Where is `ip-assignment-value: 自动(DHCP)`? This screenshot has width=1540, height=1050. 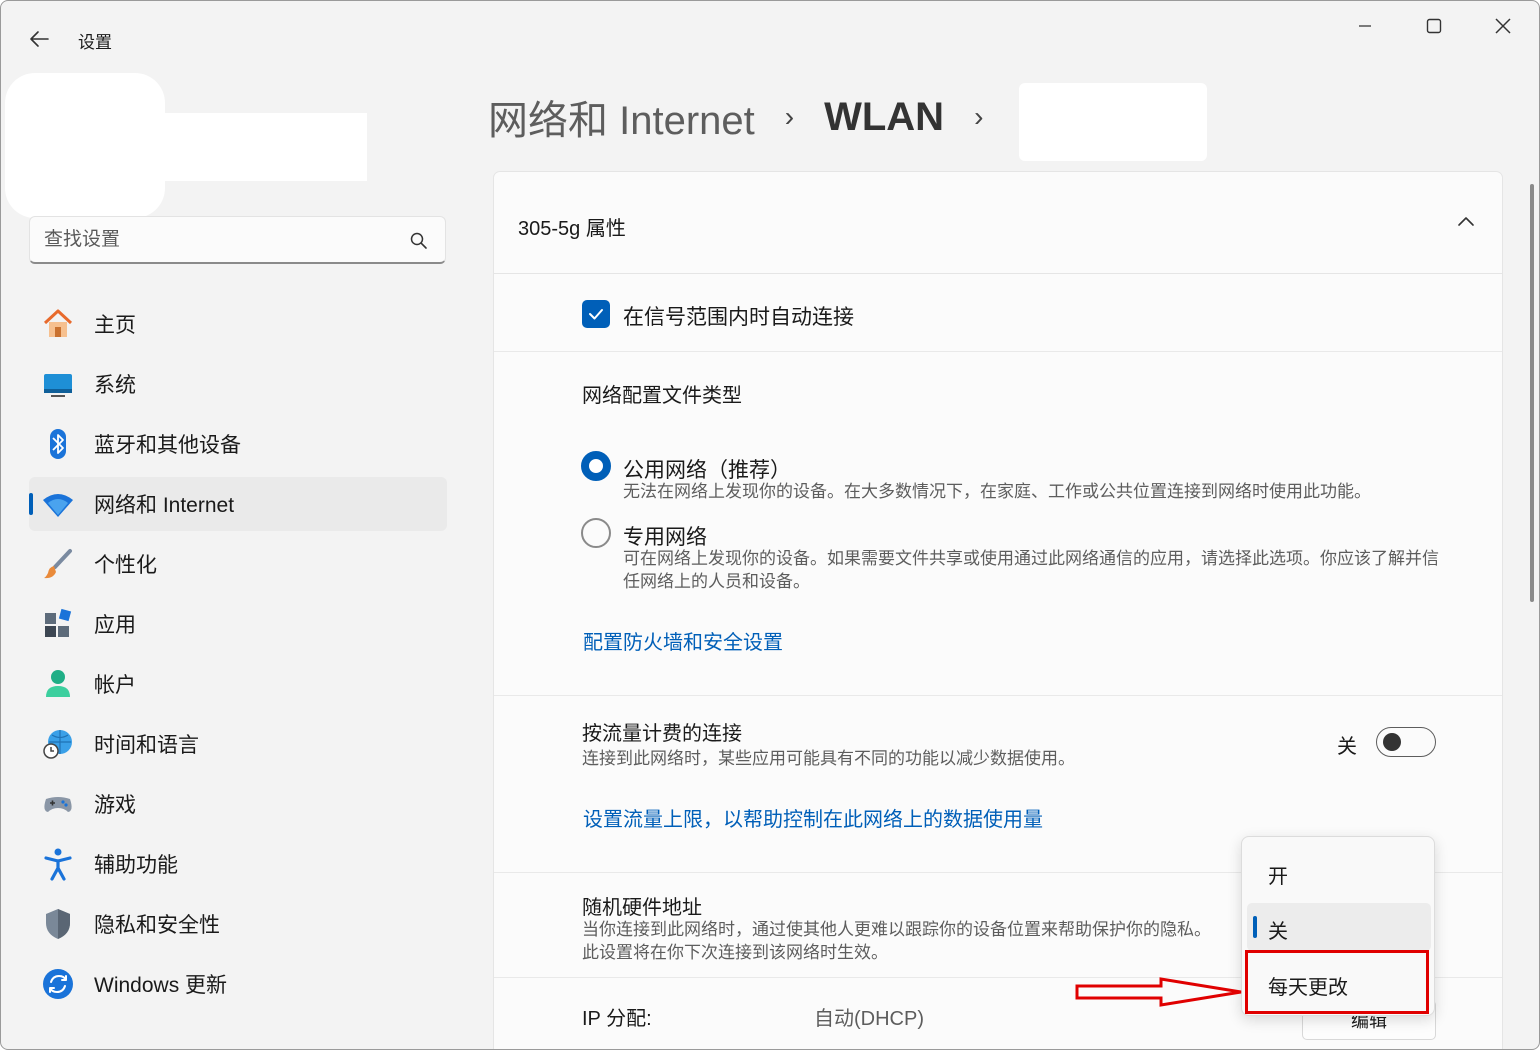 ip-assignment-value: 自动(DHCP) is located at coordinates (869, 1019).